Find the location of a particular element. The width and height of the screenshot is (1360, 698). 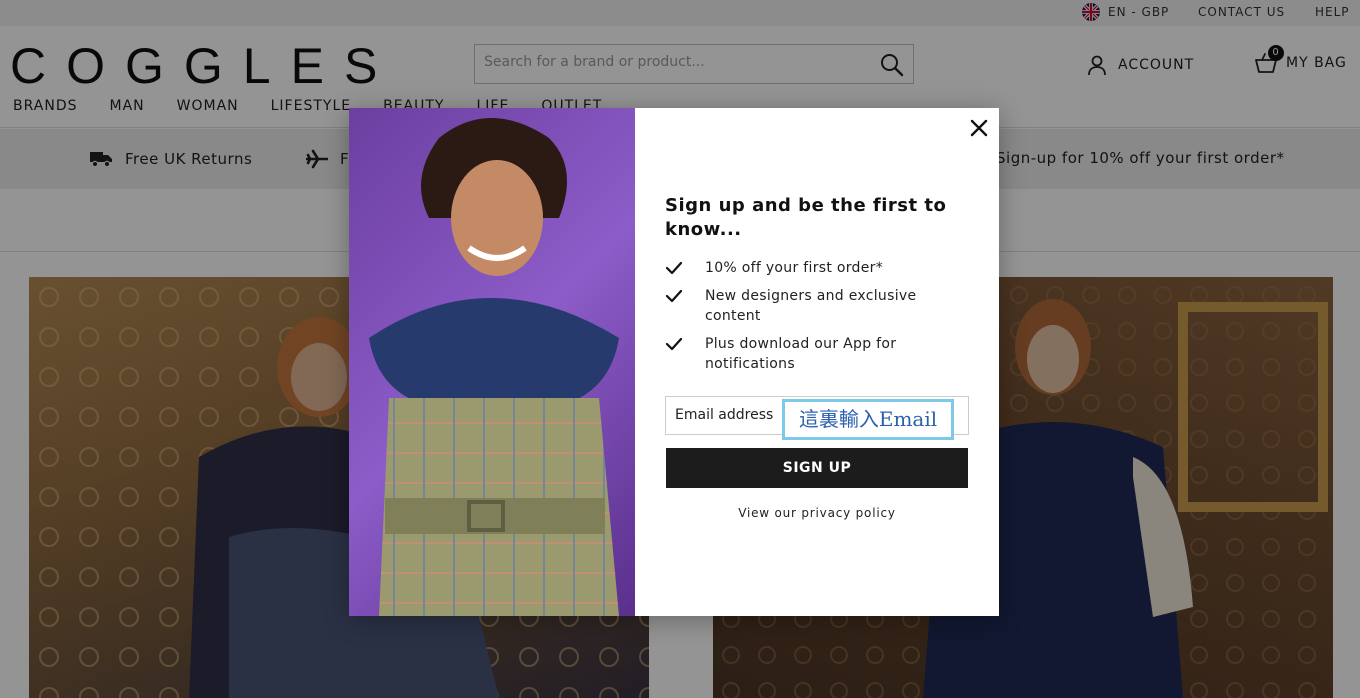

model-illustration is located at coordinates (494, 367).